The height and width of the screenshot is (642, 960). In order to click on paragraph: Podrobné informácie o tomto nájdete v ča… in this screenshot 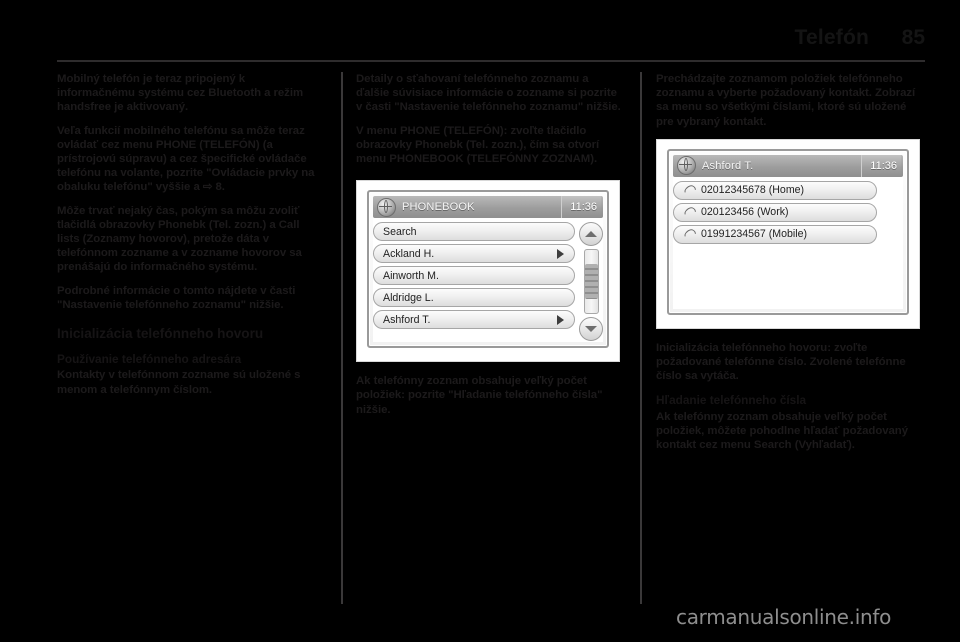, I will do `click(176, 297)`.